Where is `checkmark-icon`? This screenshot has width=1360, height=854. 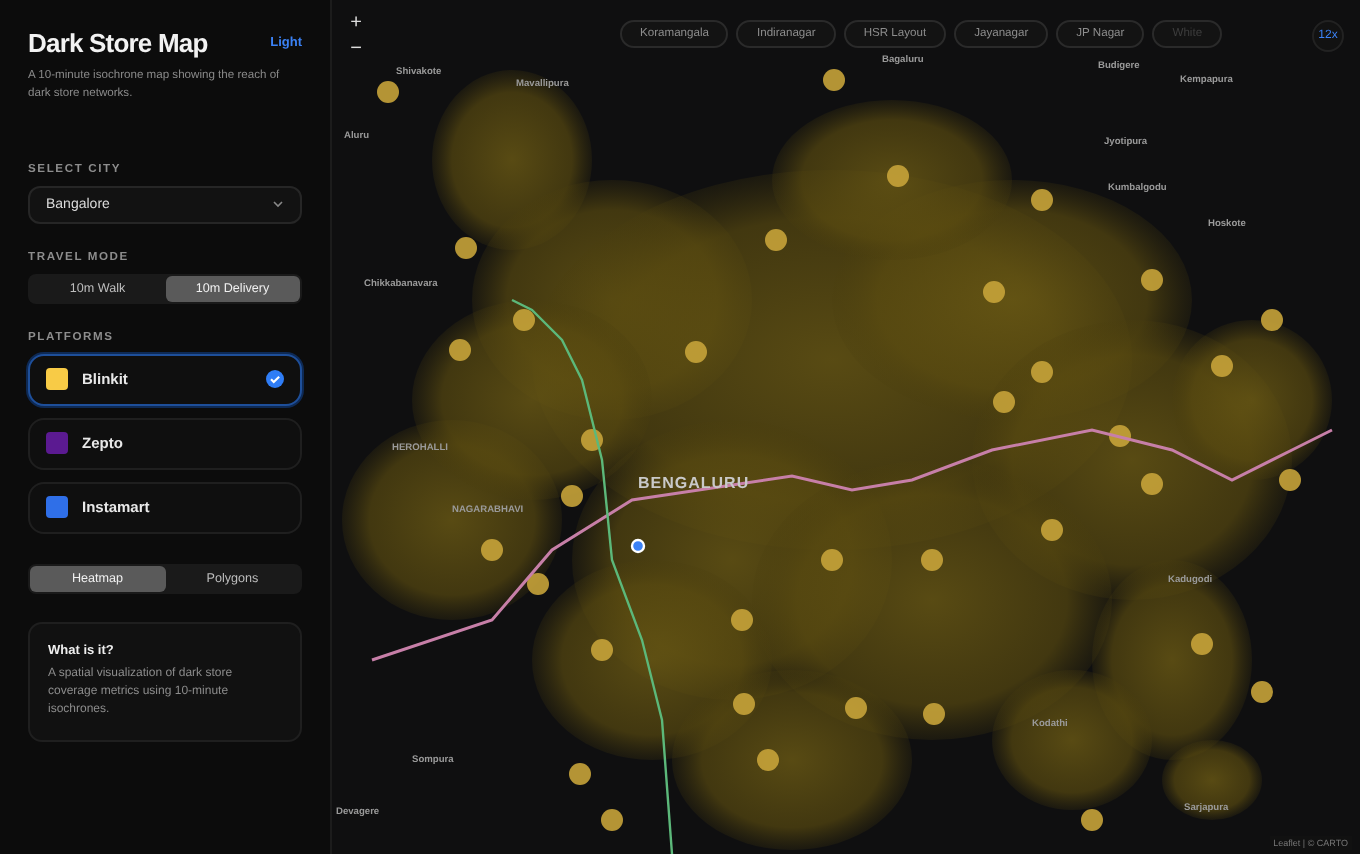
checkmark-icon is located at coordinates (275, 379).